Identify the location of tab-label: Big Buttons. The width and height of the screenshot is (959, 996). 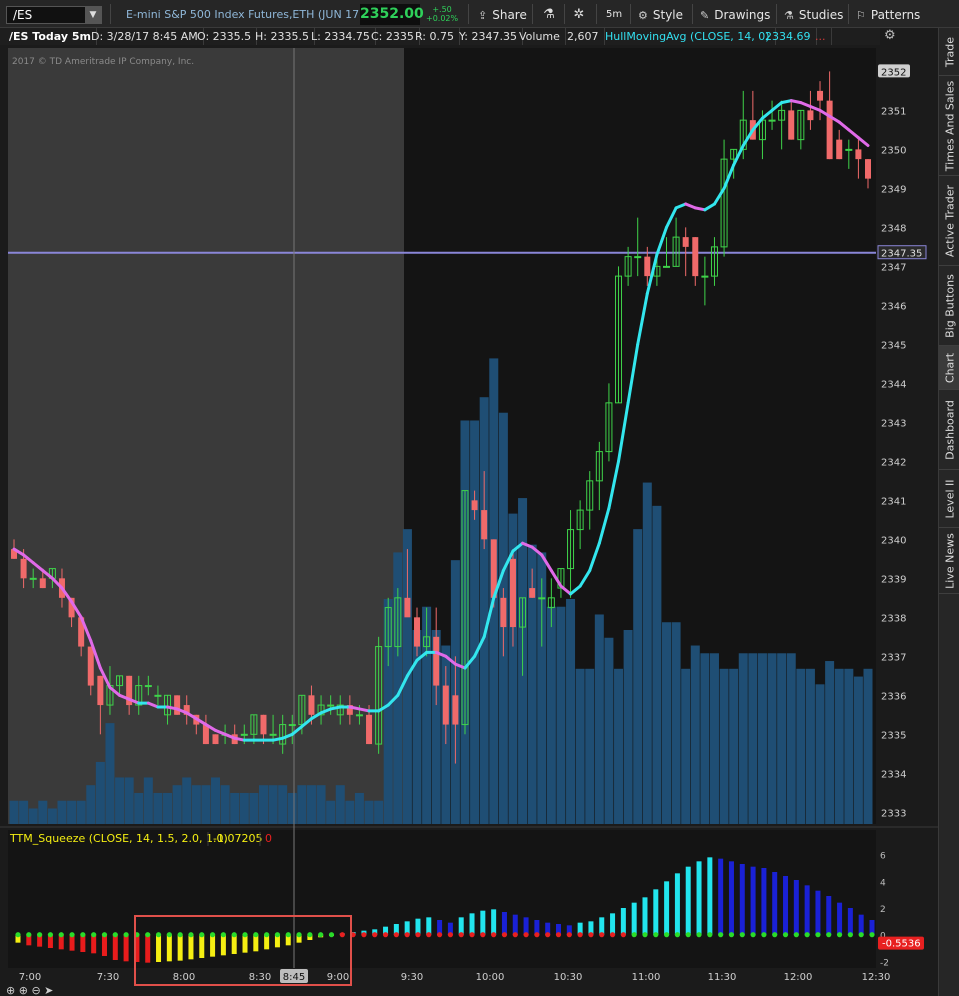
(949, 305).